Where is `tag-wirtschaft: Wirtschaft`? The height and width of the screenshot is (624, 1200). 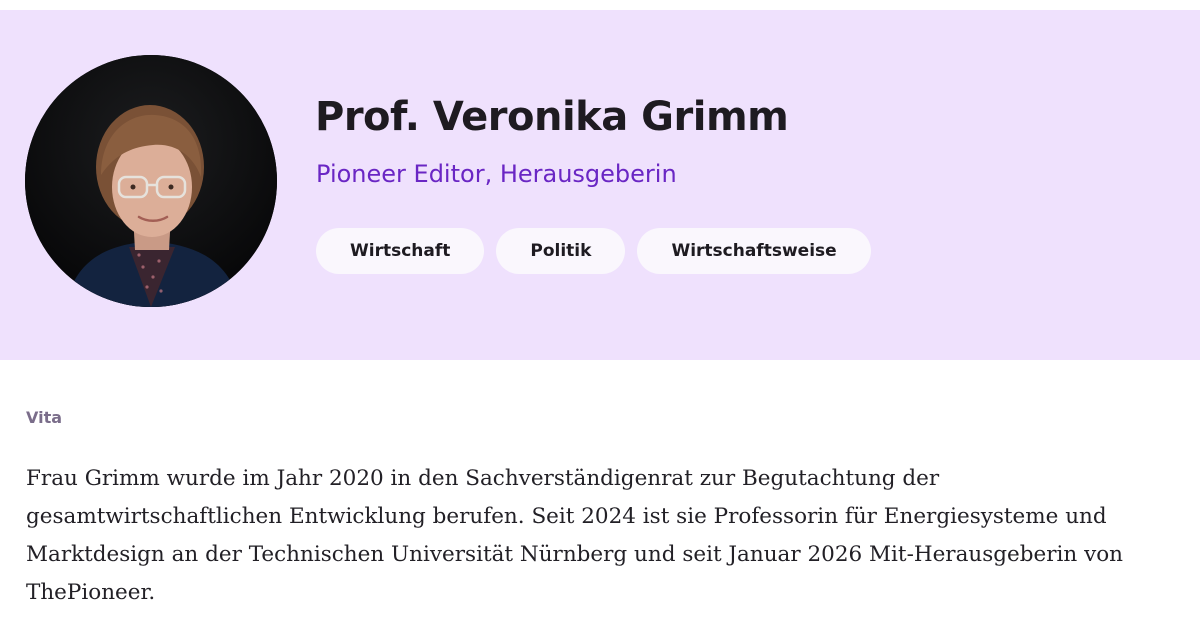 tag-wirtschaft: Wirtschaft is located at coordinates (400, 251).